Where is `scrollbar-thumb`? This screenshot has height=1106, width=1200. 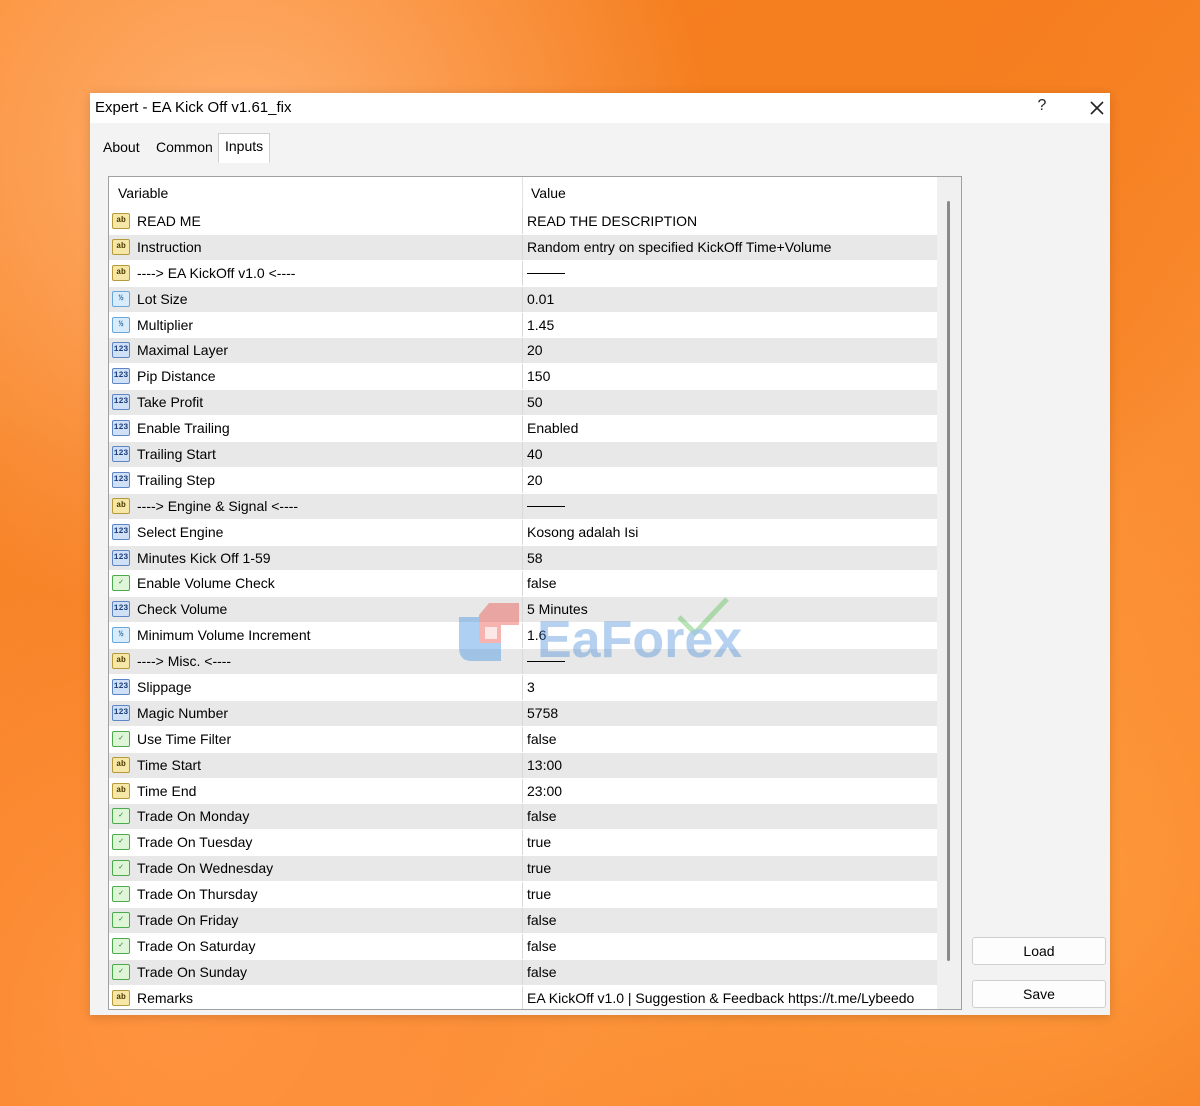
scrollbar-thumb is located at coordinates (948, 581).